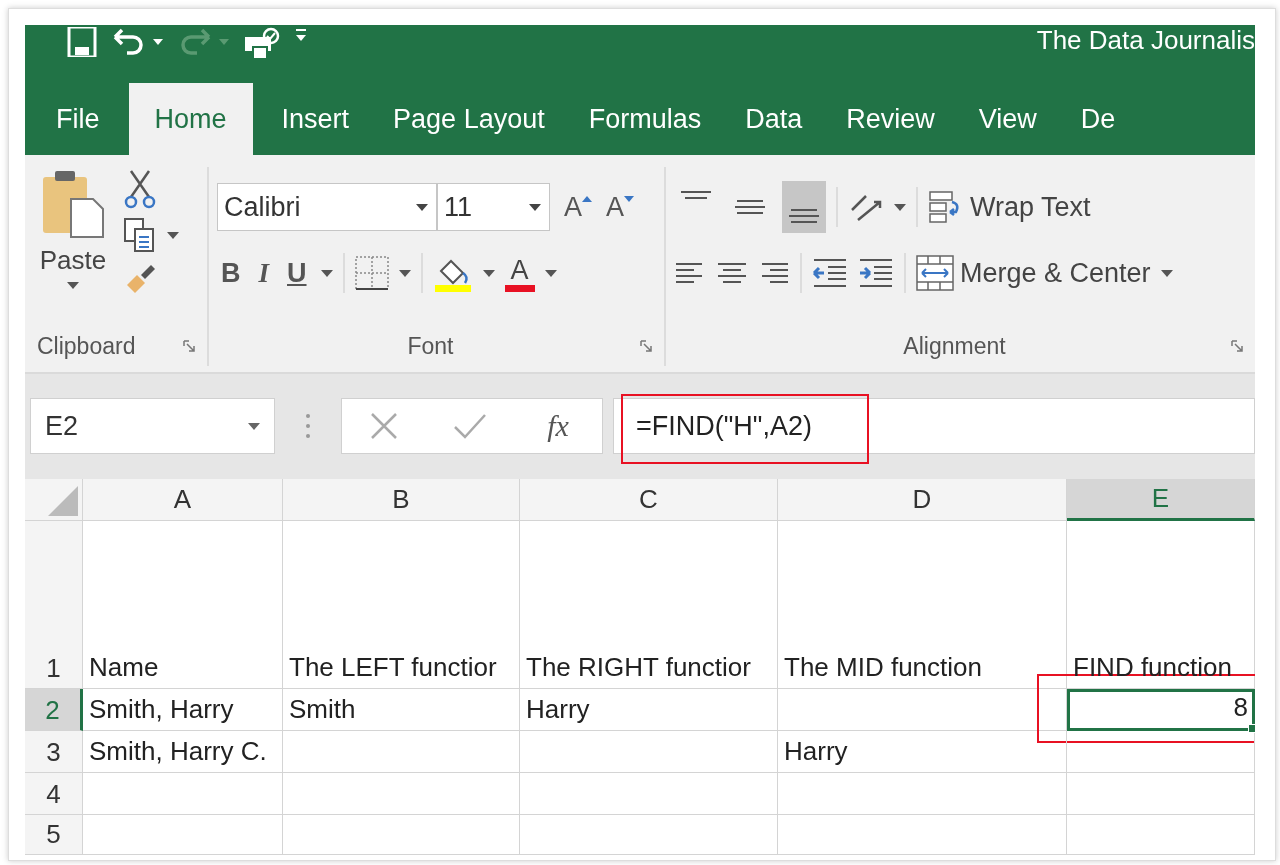  Describe the element at coordinates (774, 119) in the screenshot. I see `ribbon-tab: Data` at that location.